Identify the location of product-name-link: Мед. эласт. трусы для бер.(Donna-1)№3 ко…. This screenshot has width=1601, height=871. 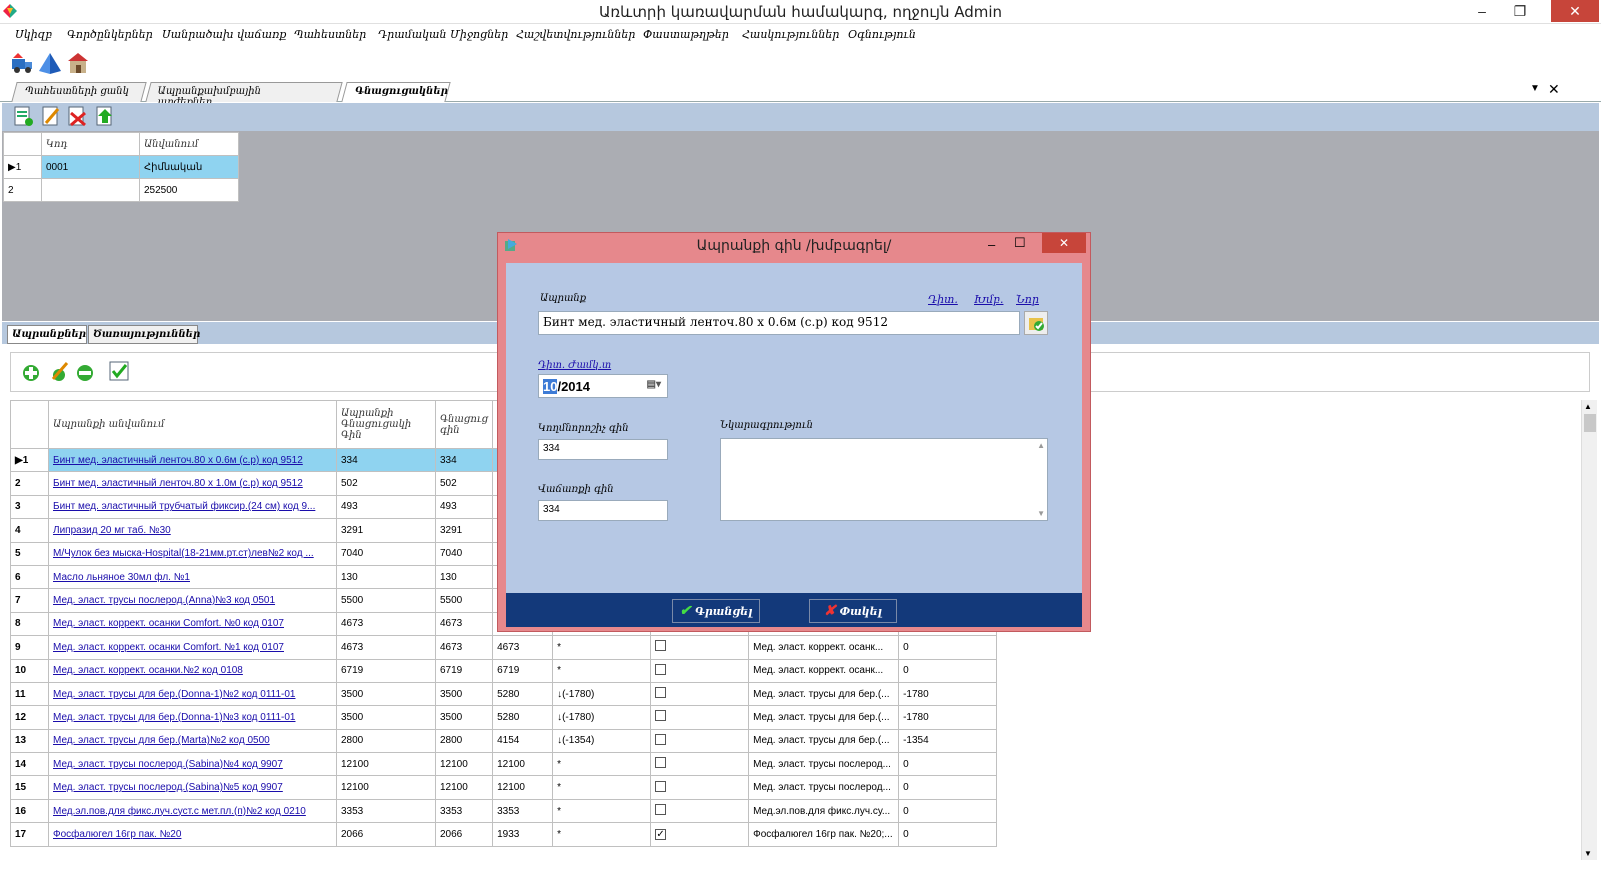
(192, 717).